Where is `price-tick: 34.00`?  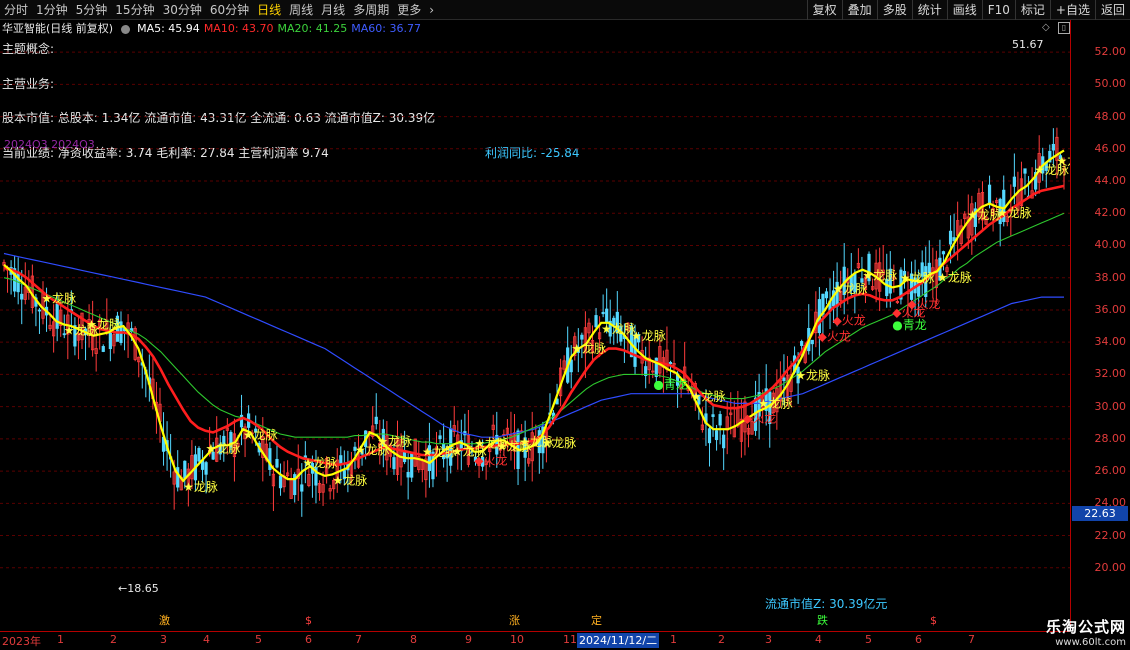
price-tick: 34.00 is located at coordinates (1110, 342).